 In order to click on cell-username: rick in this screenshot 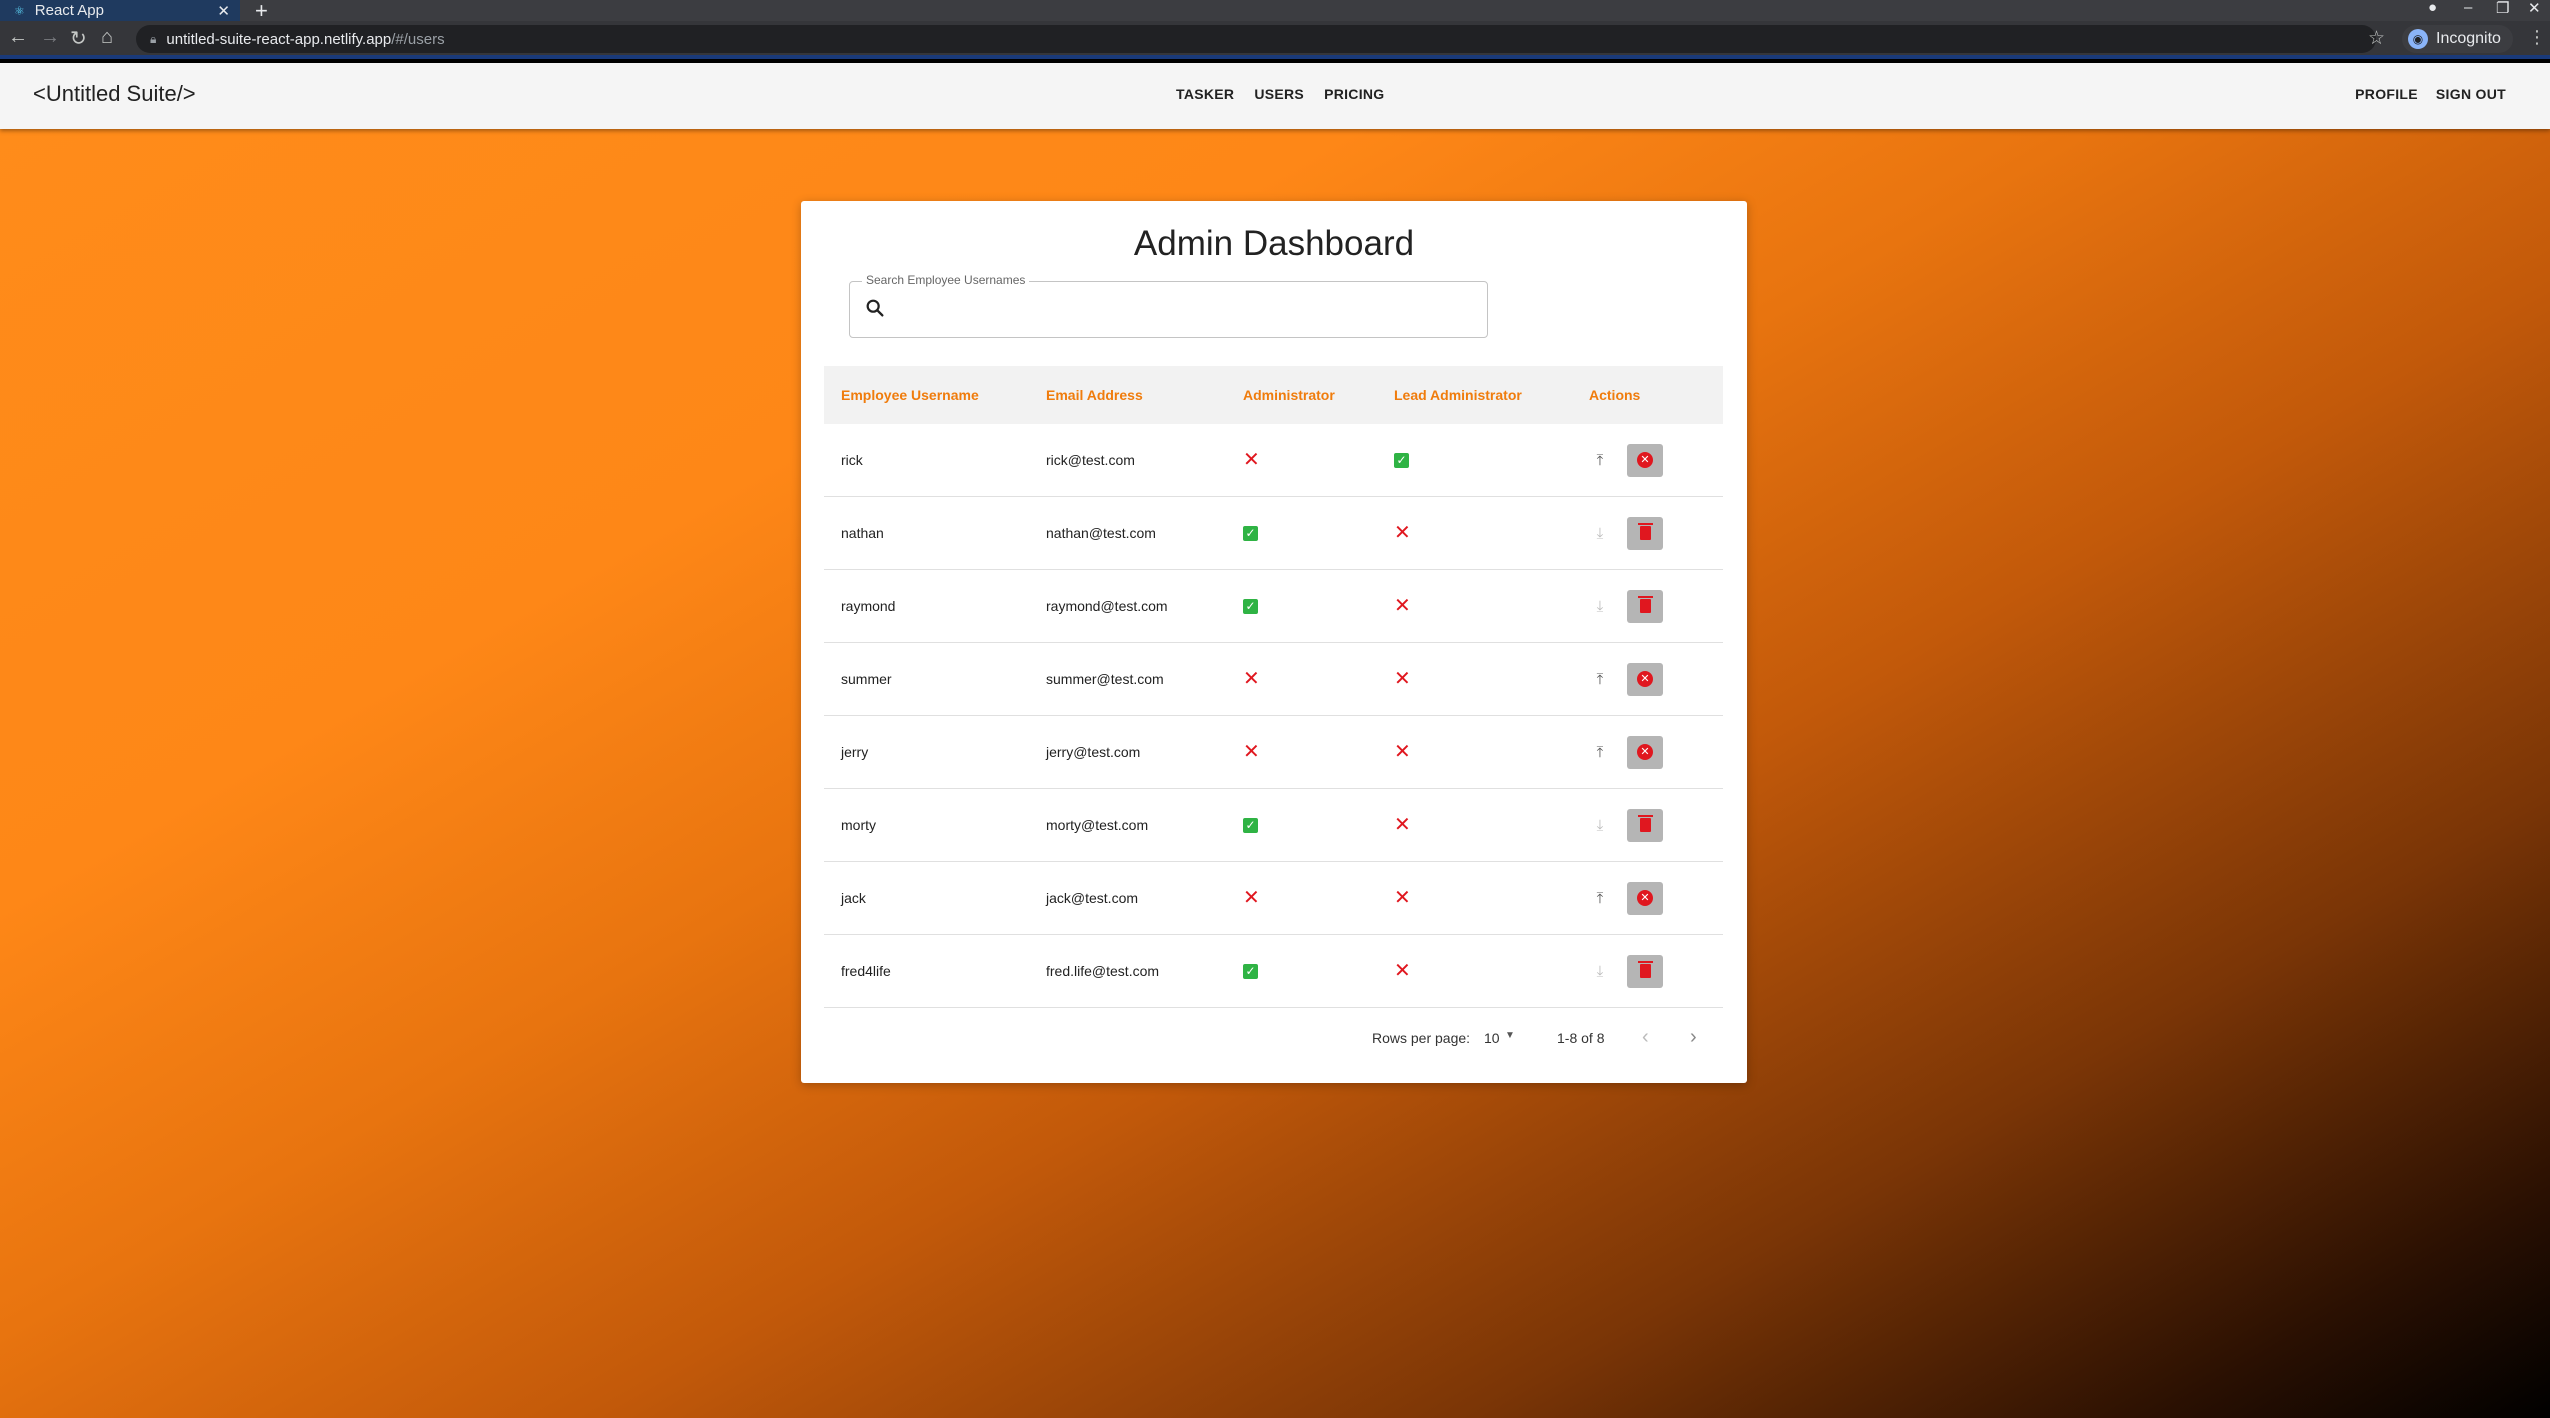, I will do `click(852, 460)`.